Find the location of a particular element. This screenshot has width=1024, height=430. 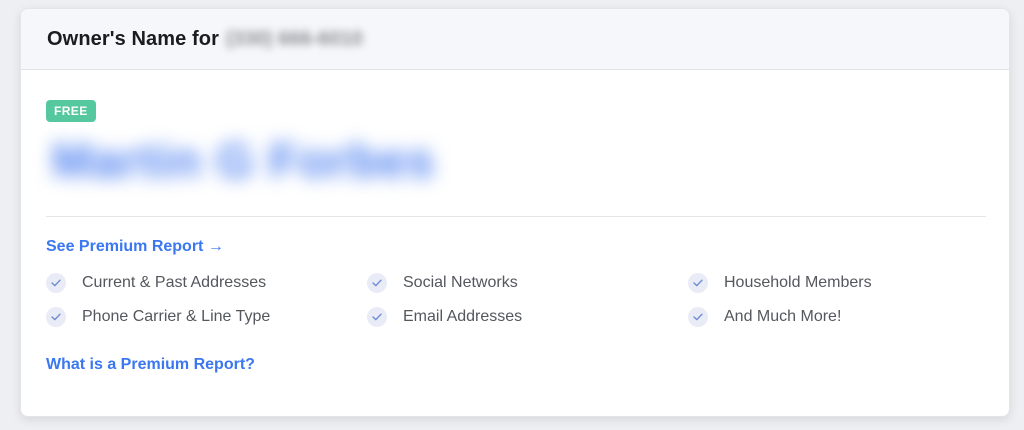

feature-label: And Much More! is located at coordinates (783, 316).